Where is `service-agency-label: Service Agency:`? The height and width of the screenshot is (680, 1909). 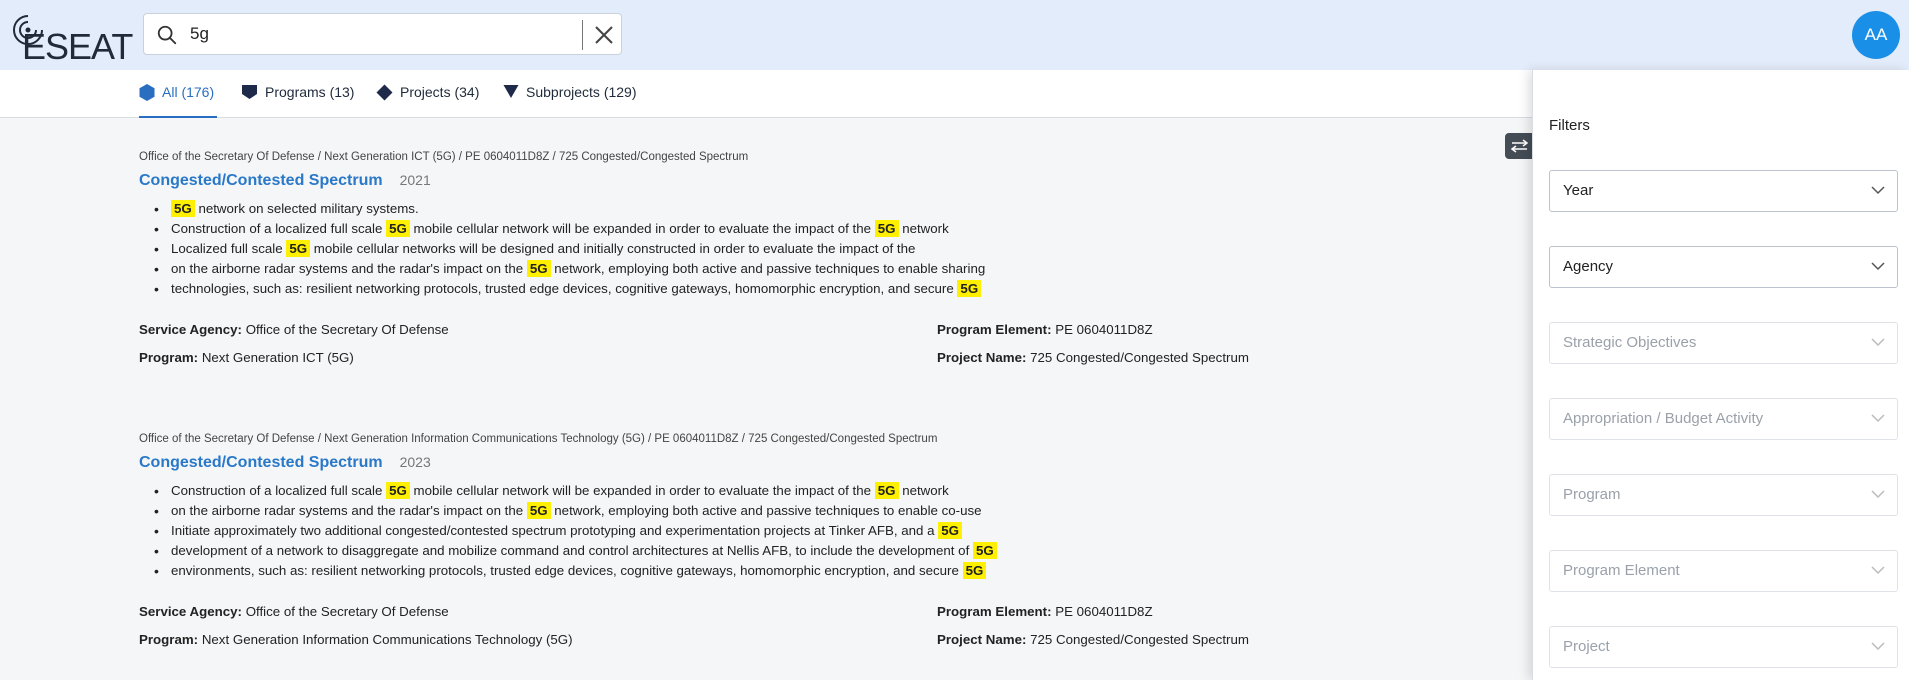 service-agency-label: Service Agency: is located at coordinates (190, 329).